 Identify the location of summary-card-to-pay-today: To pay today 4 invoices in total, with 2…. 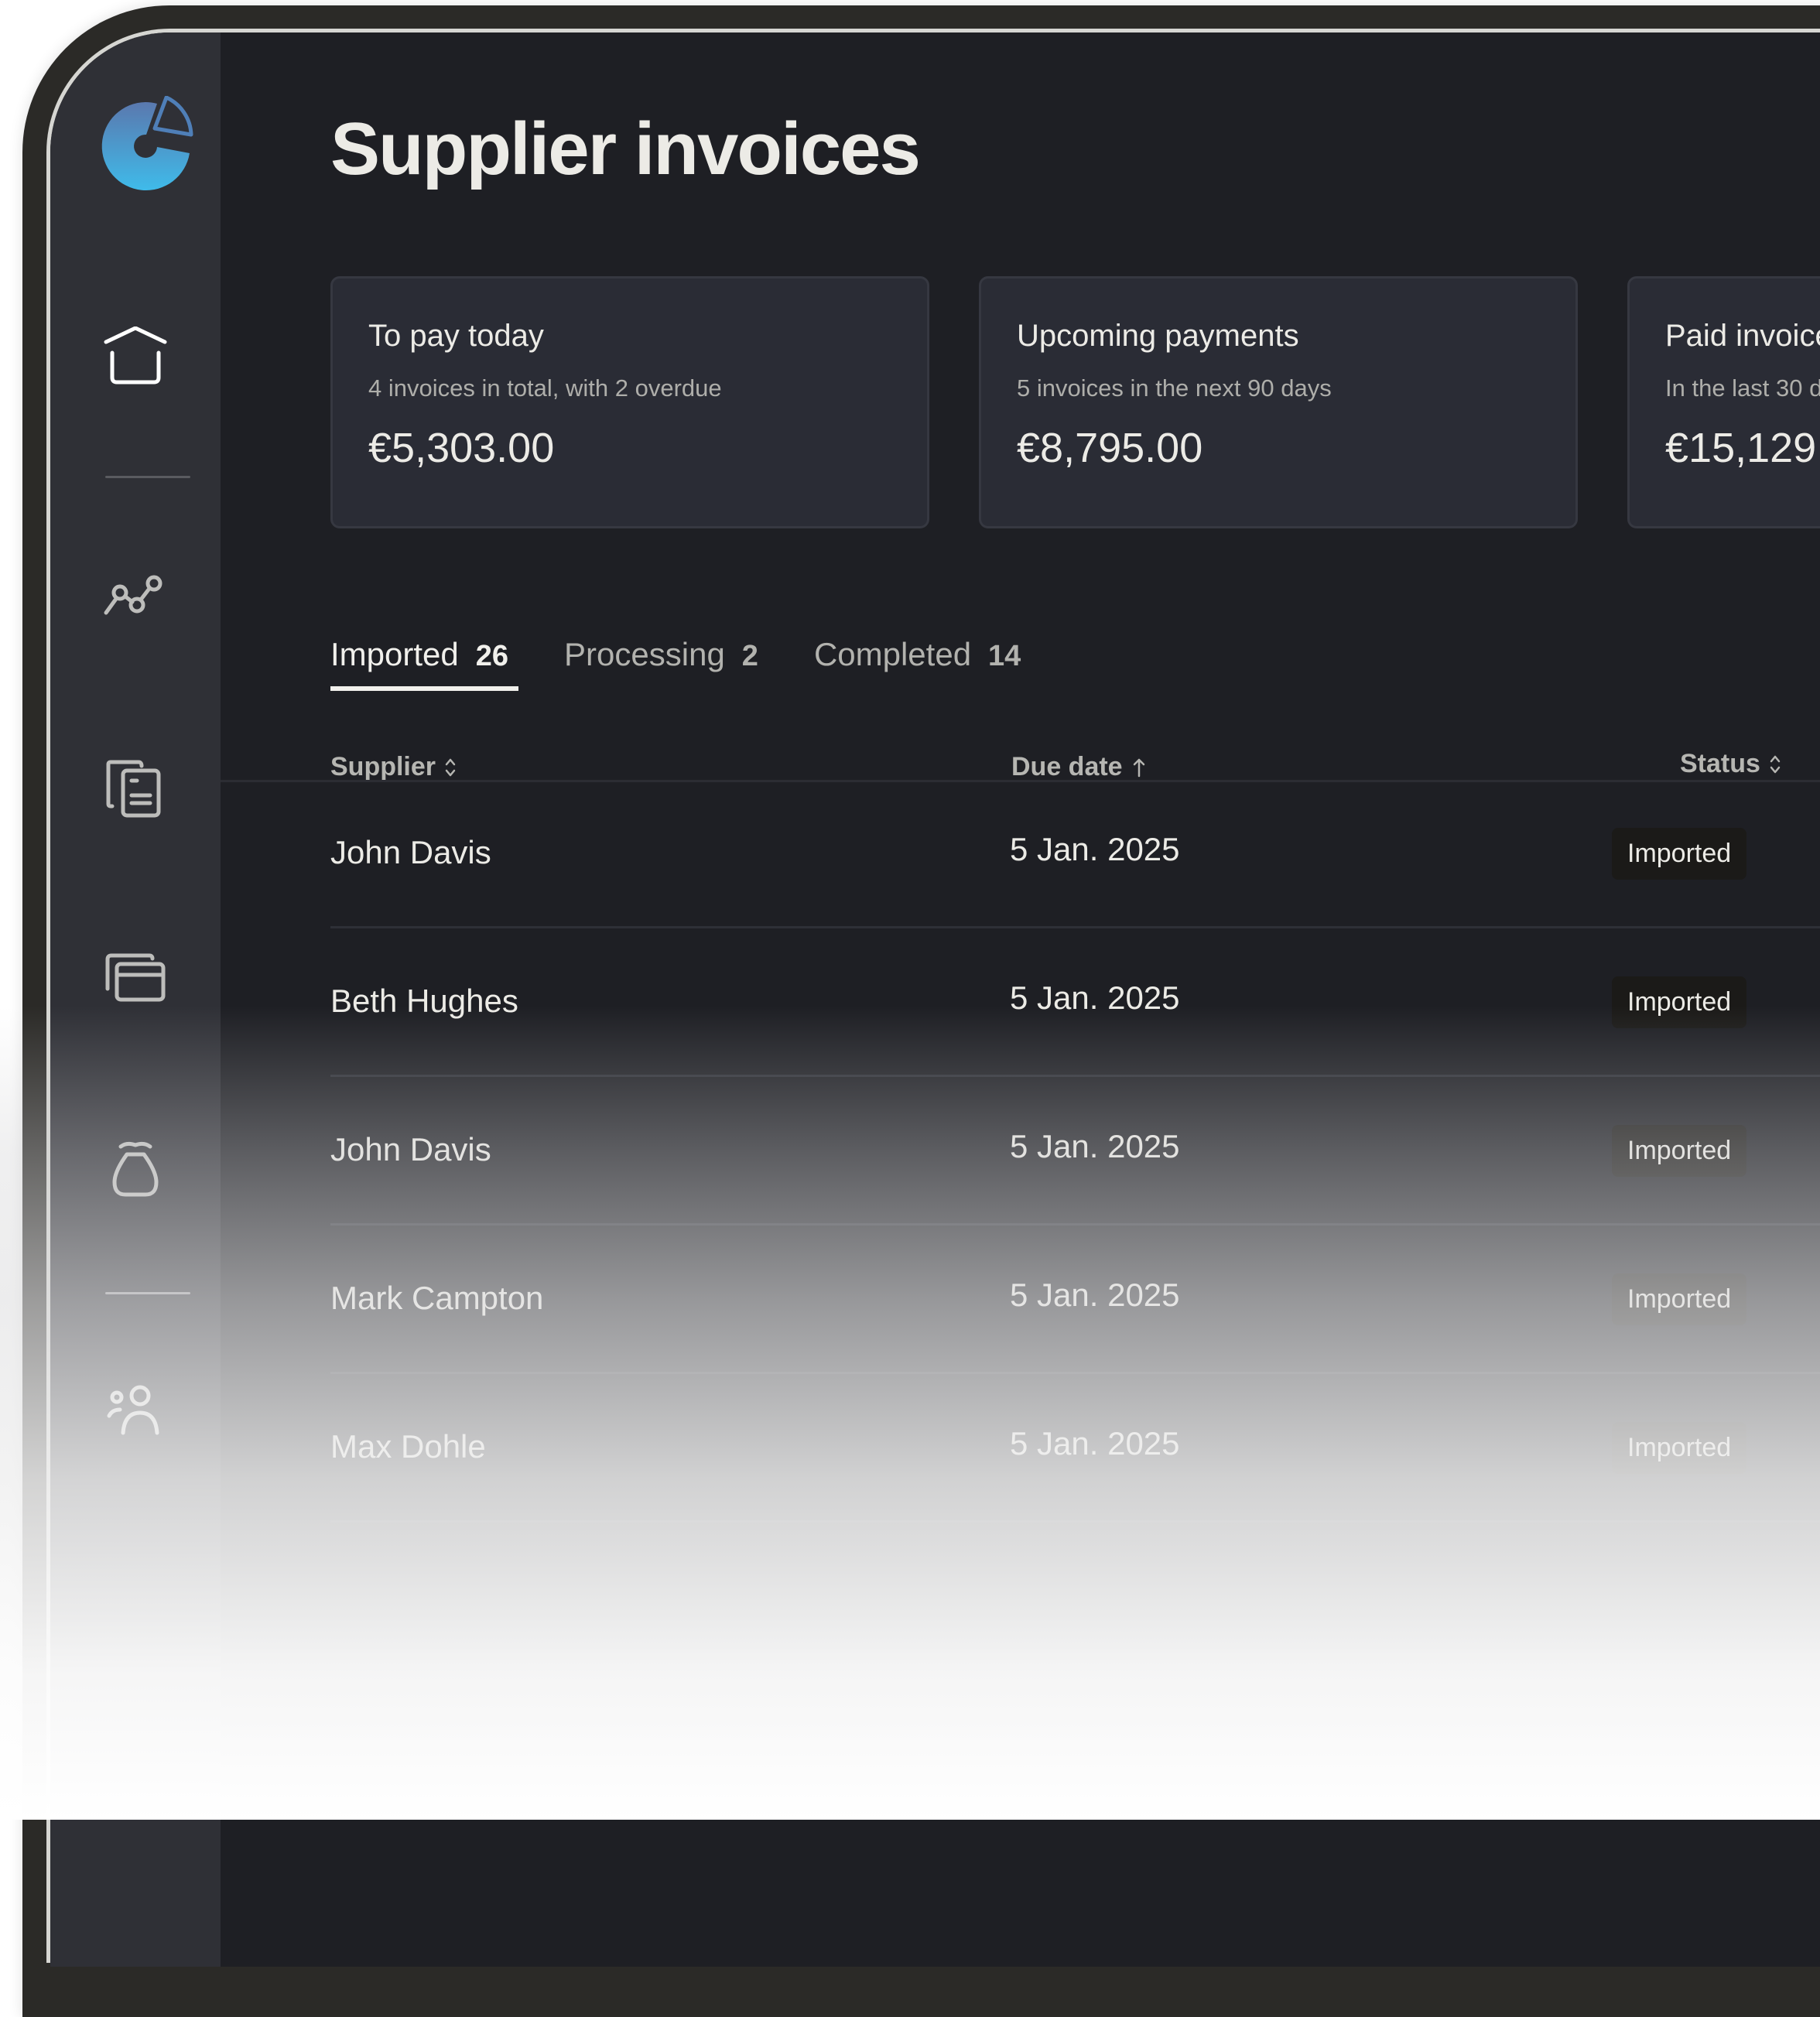
(629, 402).